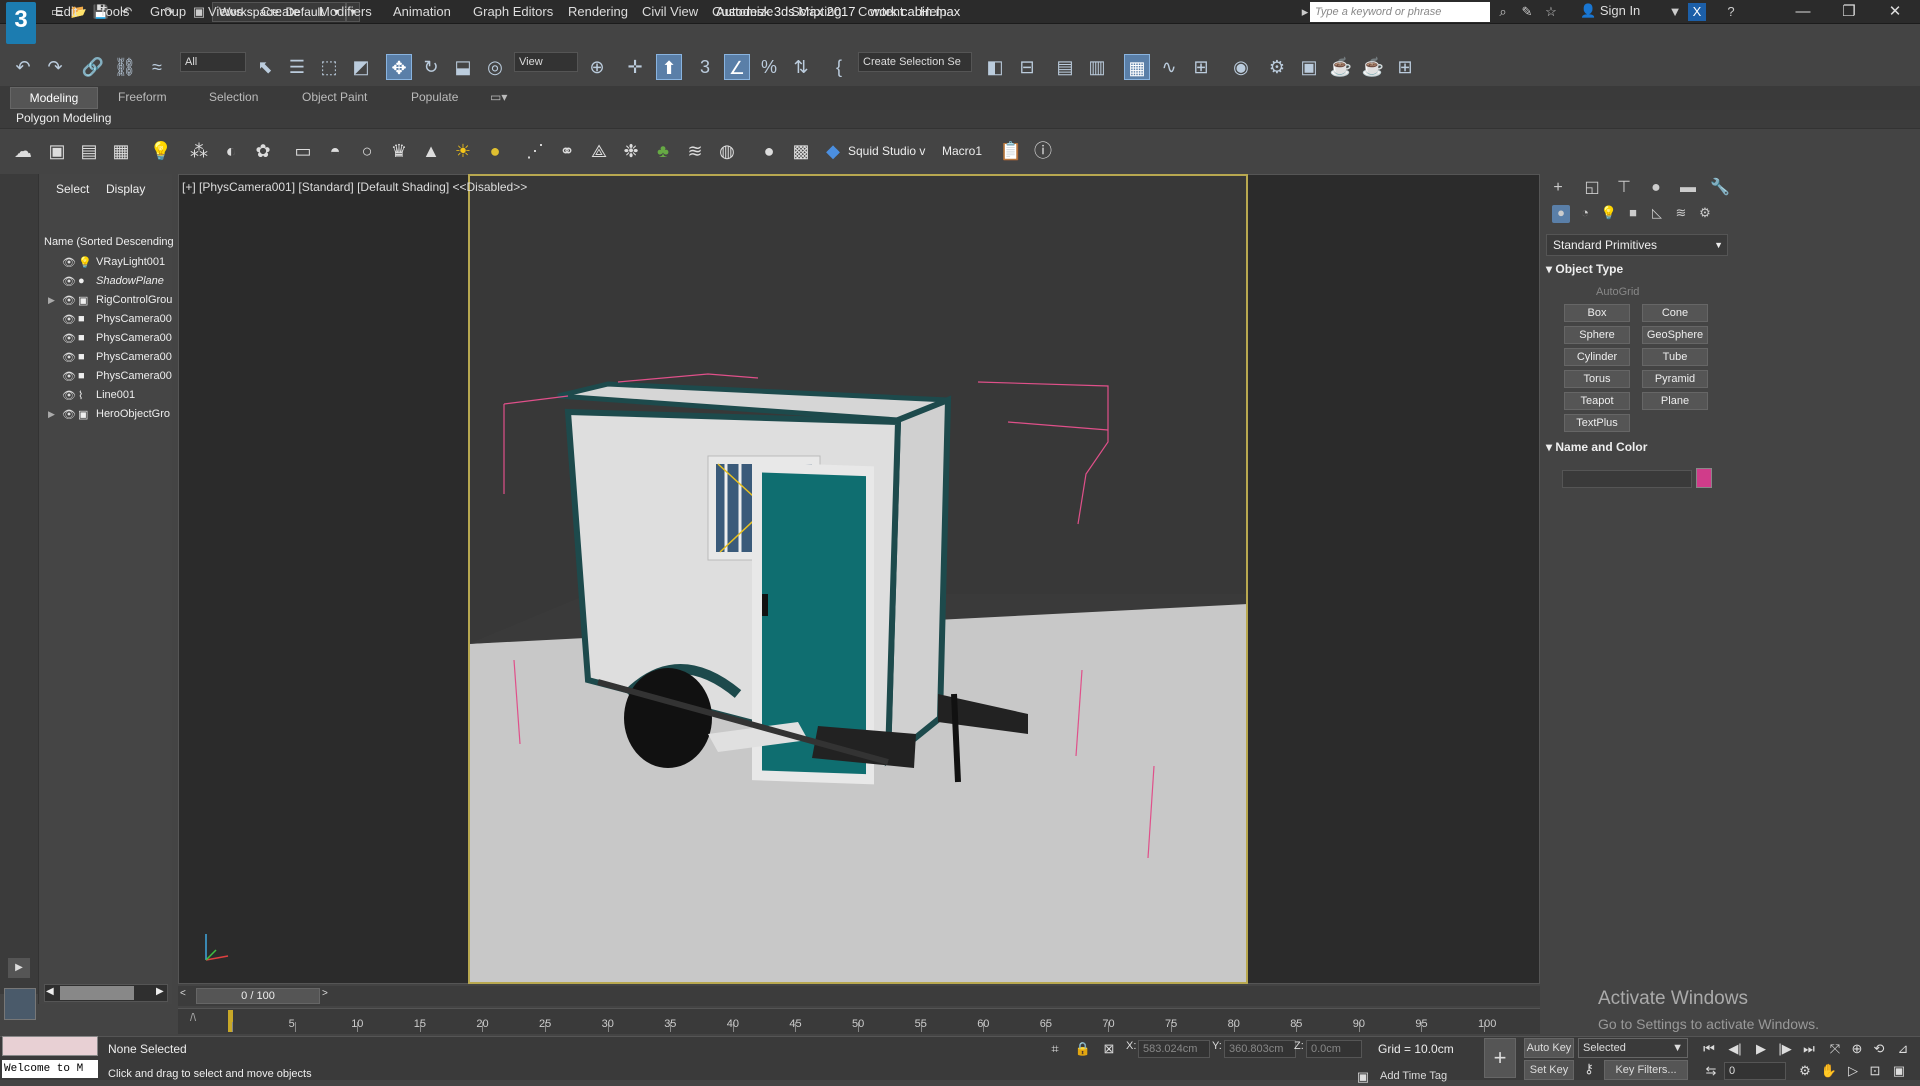  Describe the element at coordinates (213, 62) in the screenshot. I see `selection-filter-dropdown: All` at that location.